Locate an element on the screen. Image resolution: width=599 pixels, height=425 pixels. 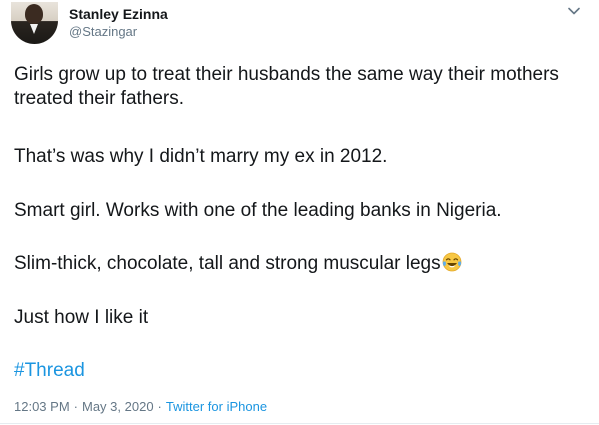
tweet-paragraph: Just how I like it is located at coordinates (81, 317).